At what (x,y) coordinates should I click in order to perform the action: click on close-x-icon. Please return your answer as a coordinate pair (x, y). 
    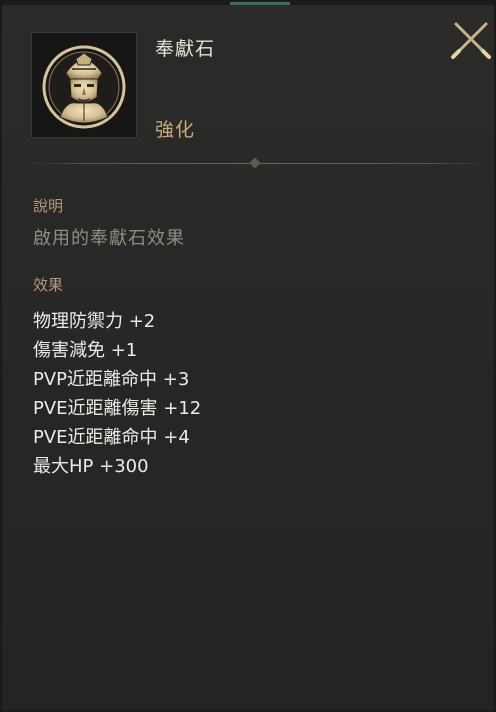
    Looking at the image, I should click on (471, 40).